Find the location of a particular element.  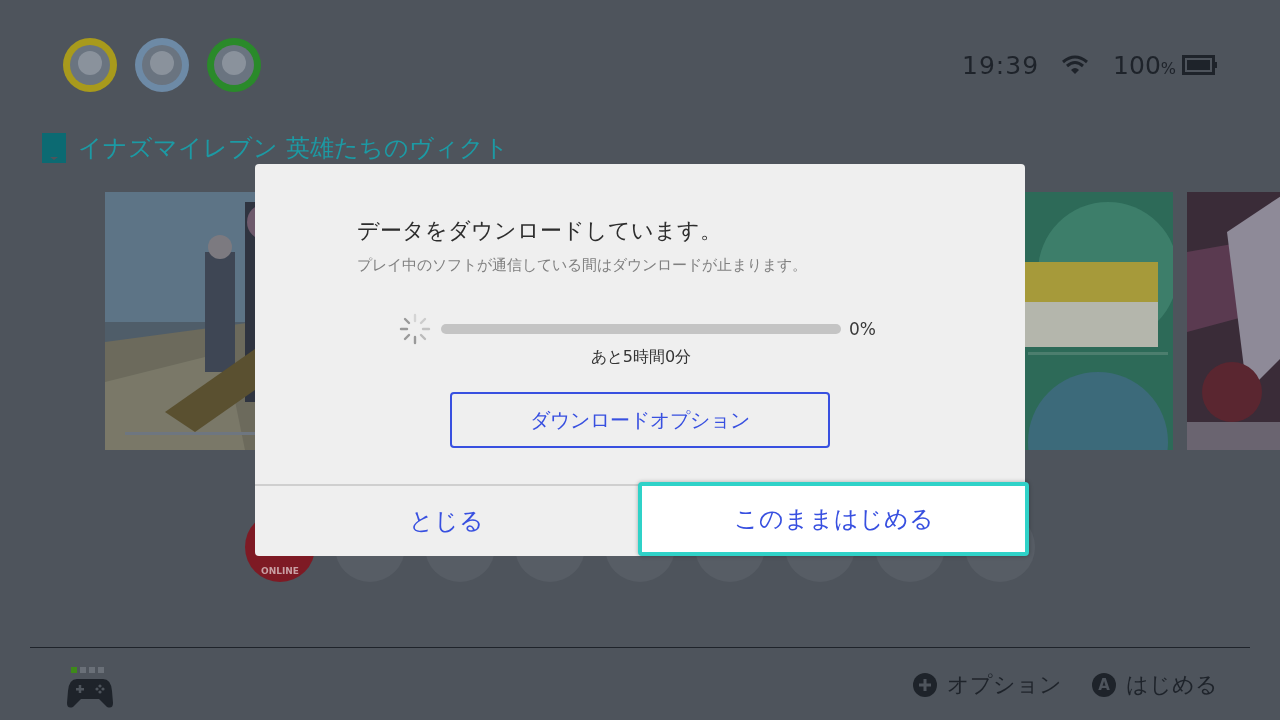

online-label: ONLINE is located at coordinates (280, 571).